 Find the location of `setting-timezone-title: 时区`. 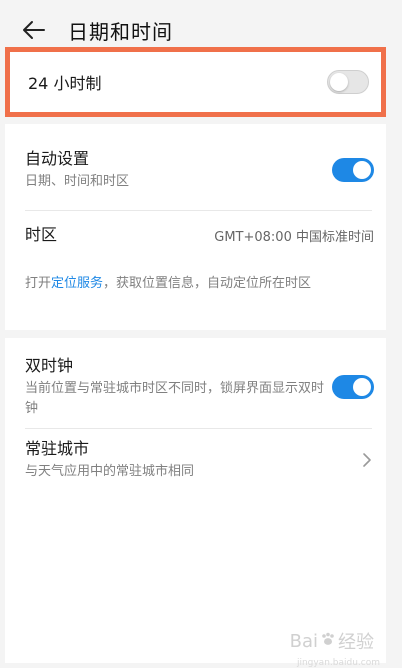

setting-timezone-title: 时区 is located at coordinates (41, 234).